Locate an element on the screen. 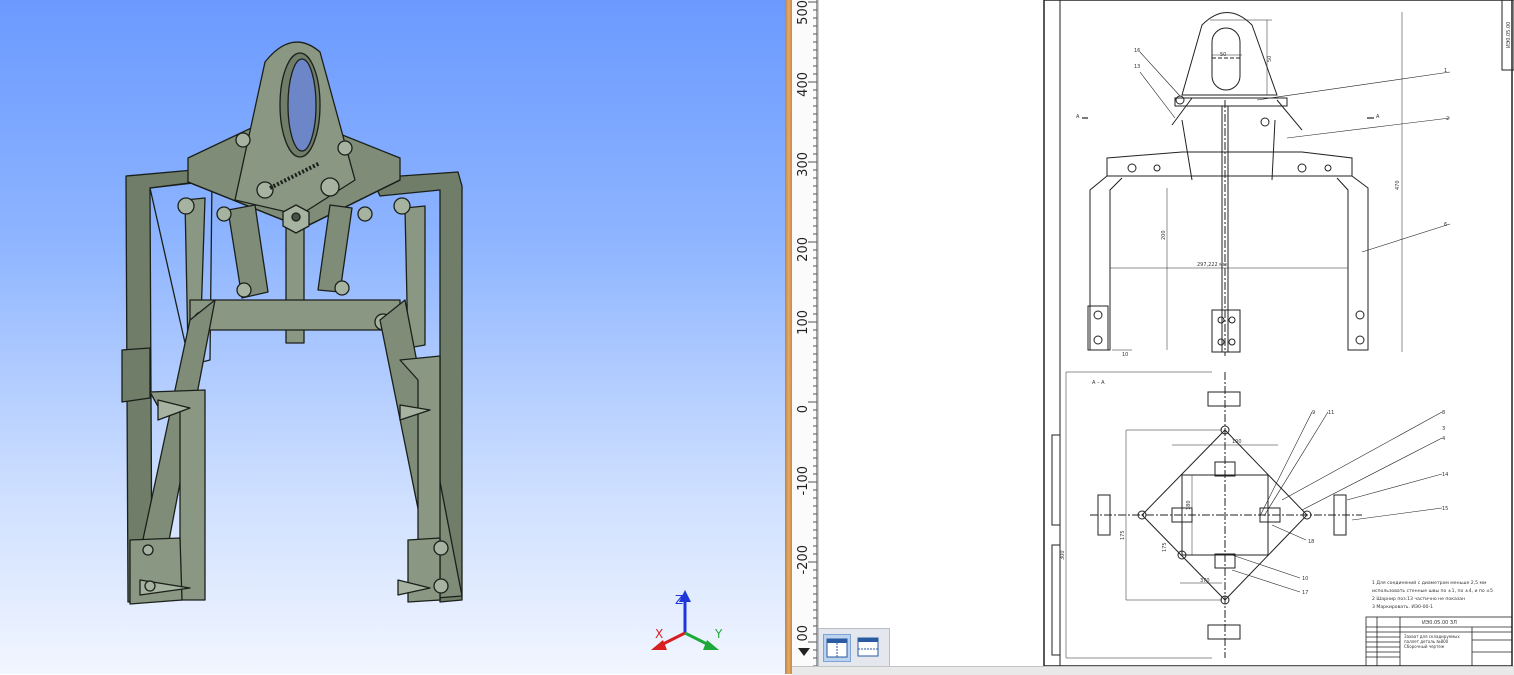 Image resolution: width=1514 pixels, height=675 pixels. dim-plan-width: 100 is located at coordinates (1237, 442).